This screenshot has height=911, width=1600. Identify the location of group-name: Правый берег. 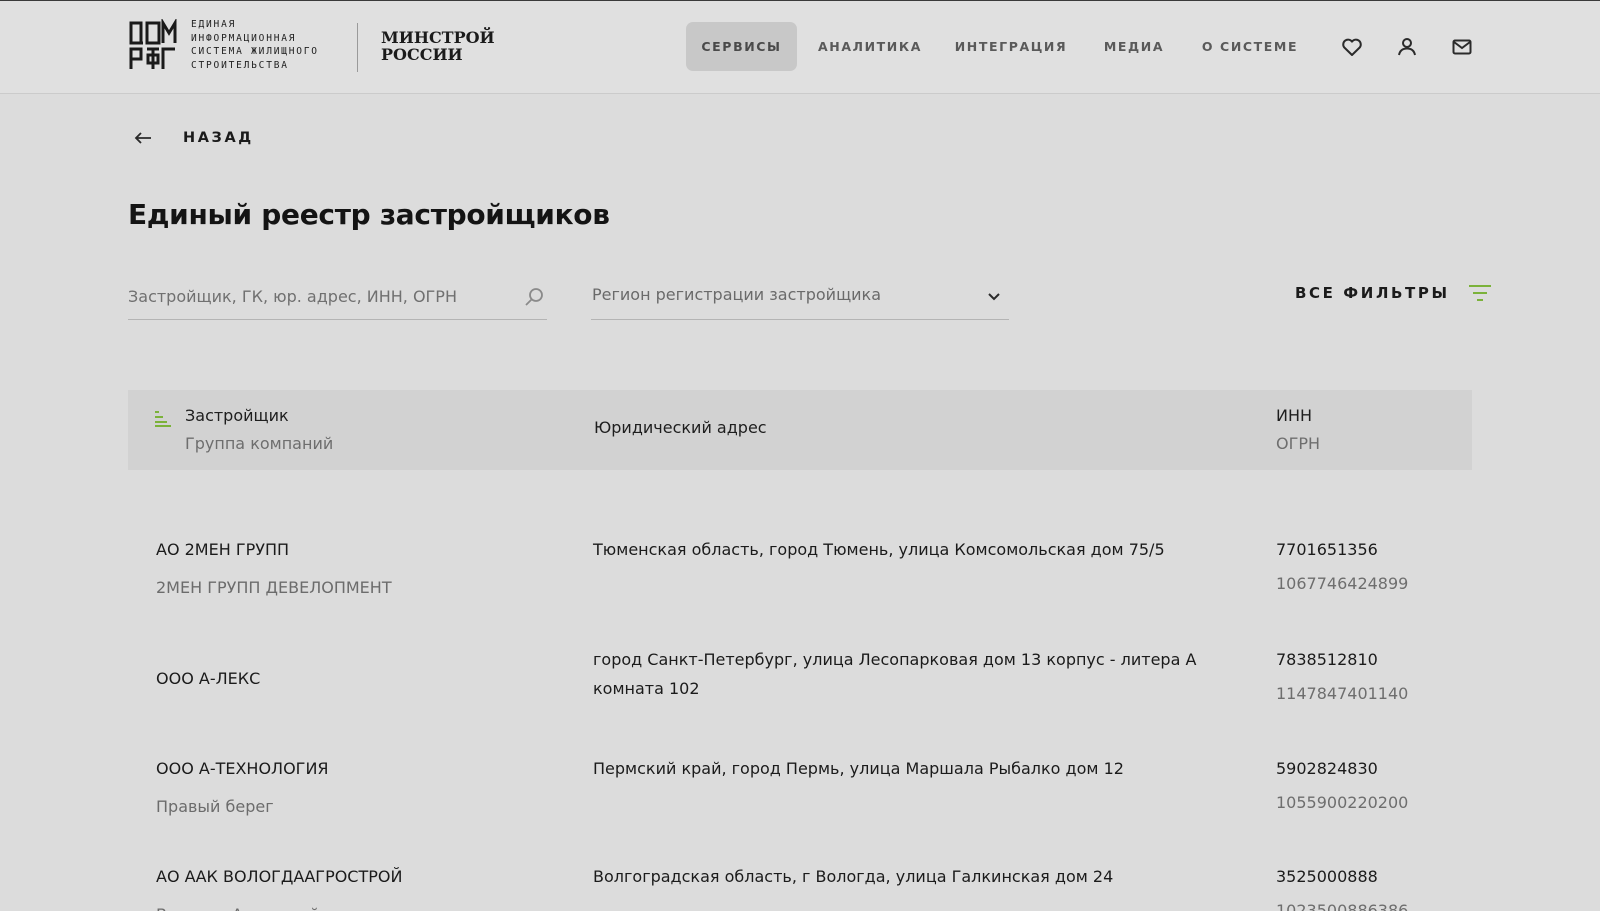
(215, 806).